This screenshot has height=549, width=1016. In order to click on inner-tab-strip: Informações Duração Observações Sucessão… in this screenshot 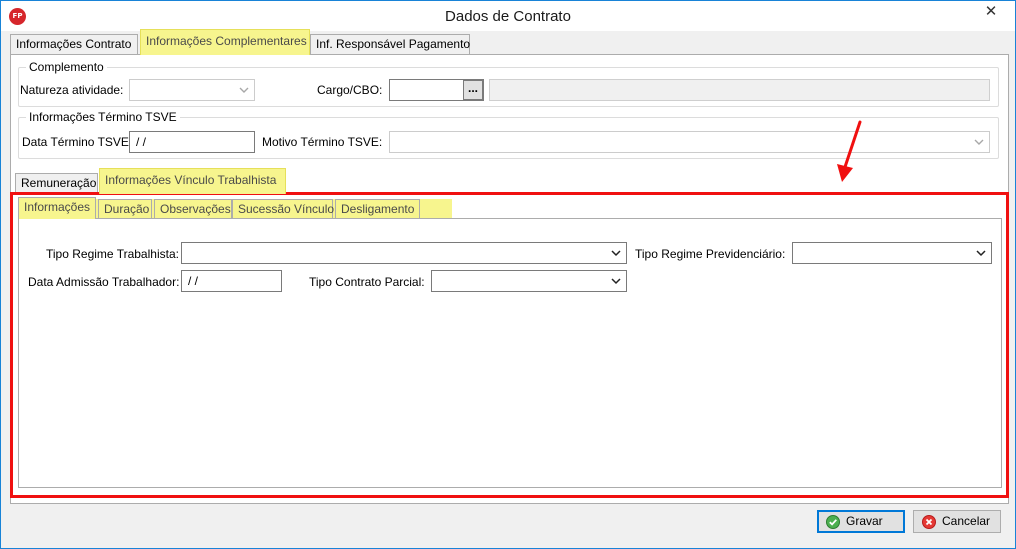, I will do `click(238, 208)`.